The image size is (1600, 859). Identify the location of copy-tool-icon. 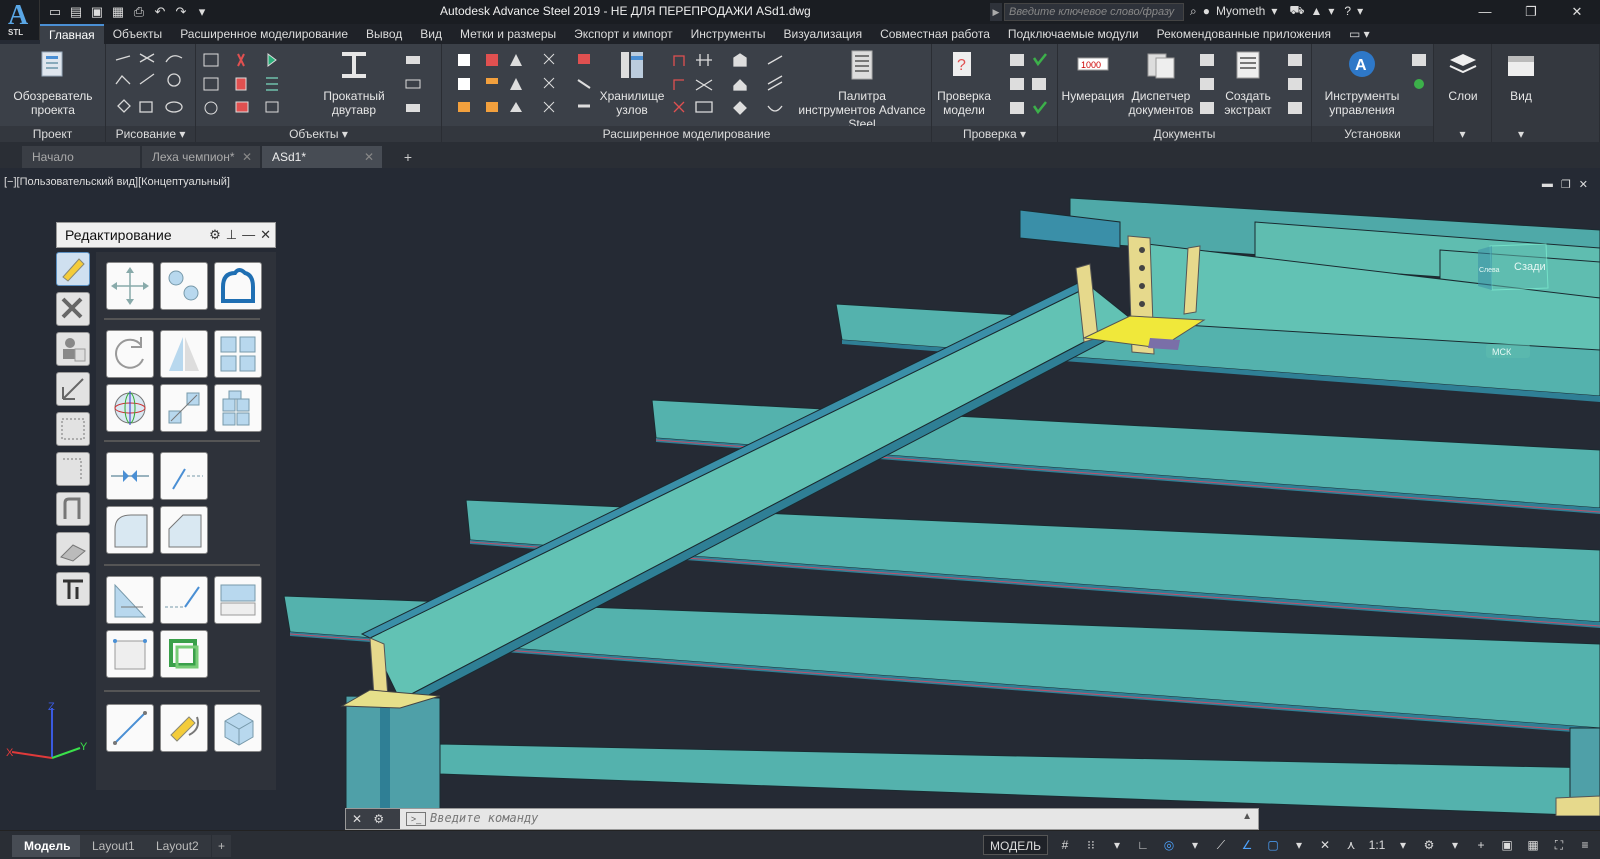
(184, 286).